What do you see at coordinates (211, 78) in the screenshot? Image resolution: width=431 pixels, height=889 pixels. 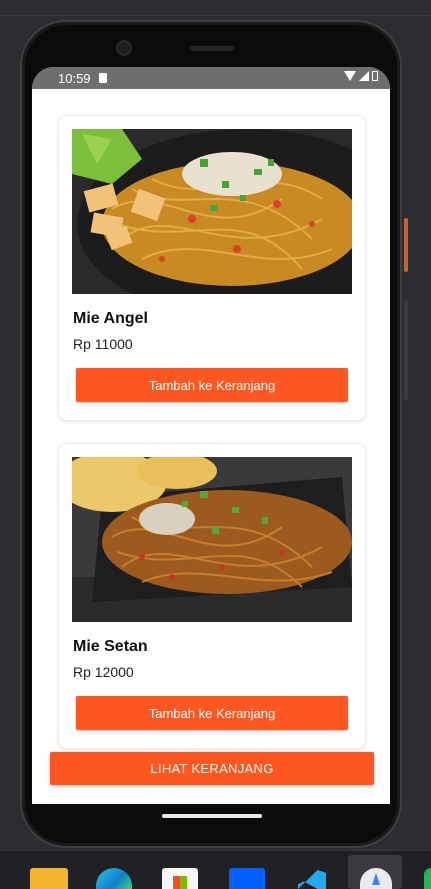 I see `status-bar: 10:59` at bounding box center [211, 78].